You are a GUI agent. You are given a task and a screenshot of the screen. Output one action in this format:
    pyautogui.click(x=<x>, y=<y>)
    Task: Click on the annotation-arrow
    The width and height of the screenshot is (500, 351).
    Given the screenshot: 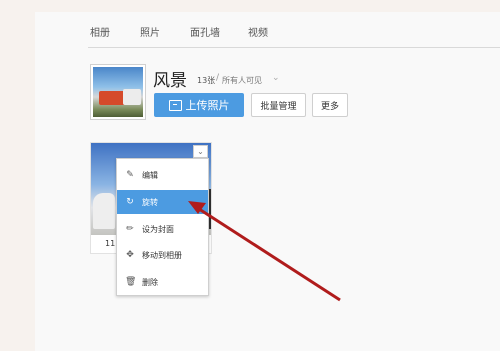 What is the action you would take?
    pyautogui.click(x=264, y=251)
    